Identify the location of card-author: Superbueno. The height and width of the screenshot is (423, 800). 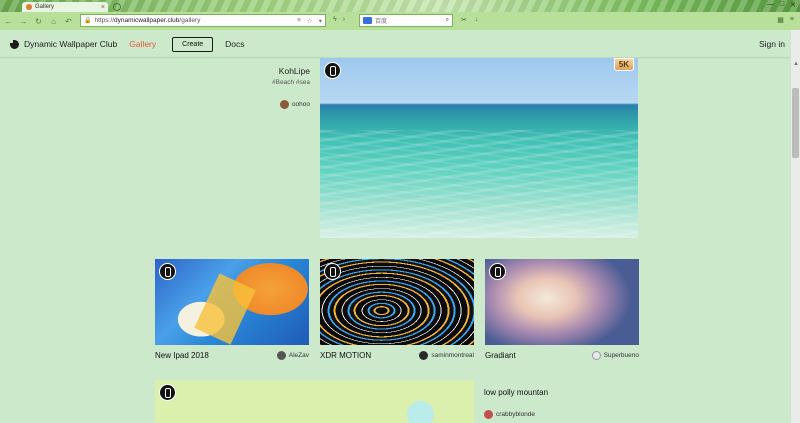
(615, 355).